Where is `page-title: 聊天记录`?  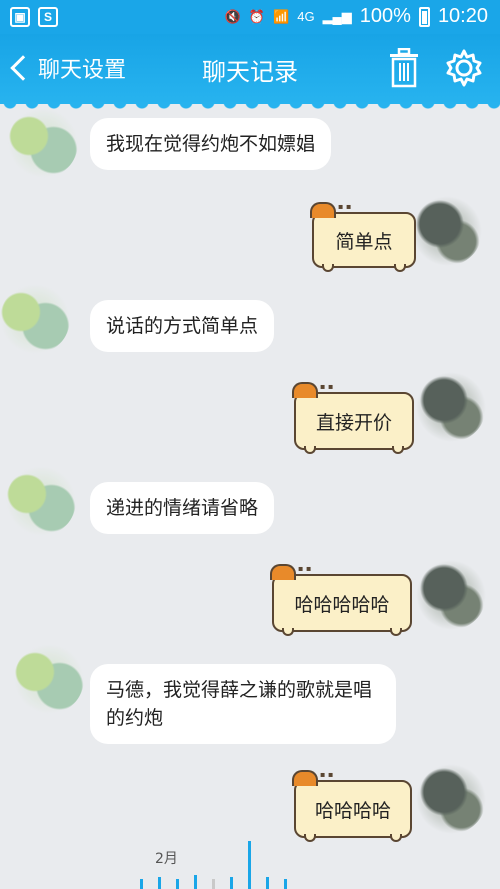 page-title: 聊天记录 is located at coordinates (250, 72).